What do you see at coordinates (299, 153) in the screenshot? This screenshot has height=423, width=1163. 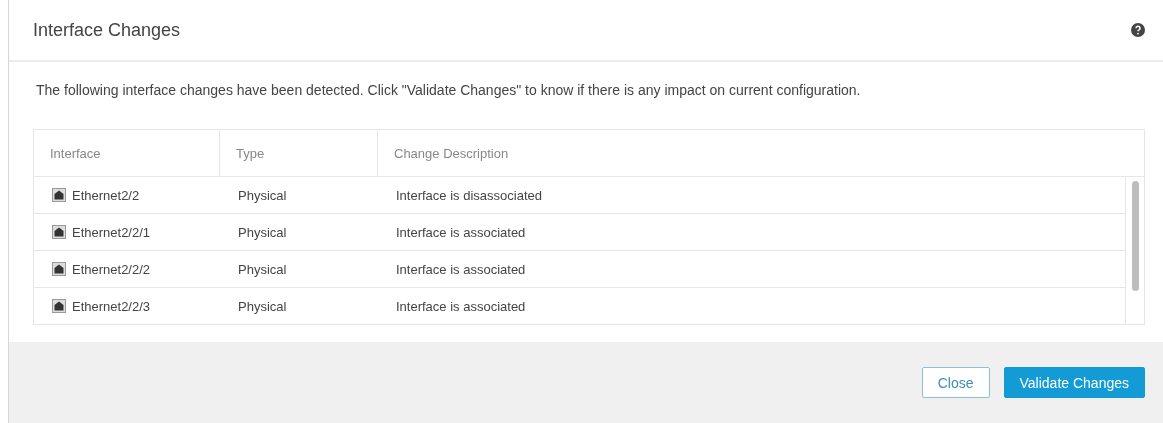 I see `column-header: Type` at bounding box center [299, 153].